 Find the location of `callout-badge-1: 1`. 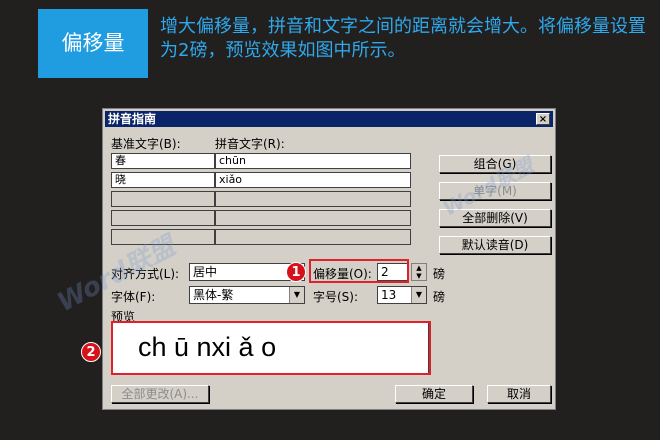

callout-badge-1: 1 is located at coordinates (296, 272).